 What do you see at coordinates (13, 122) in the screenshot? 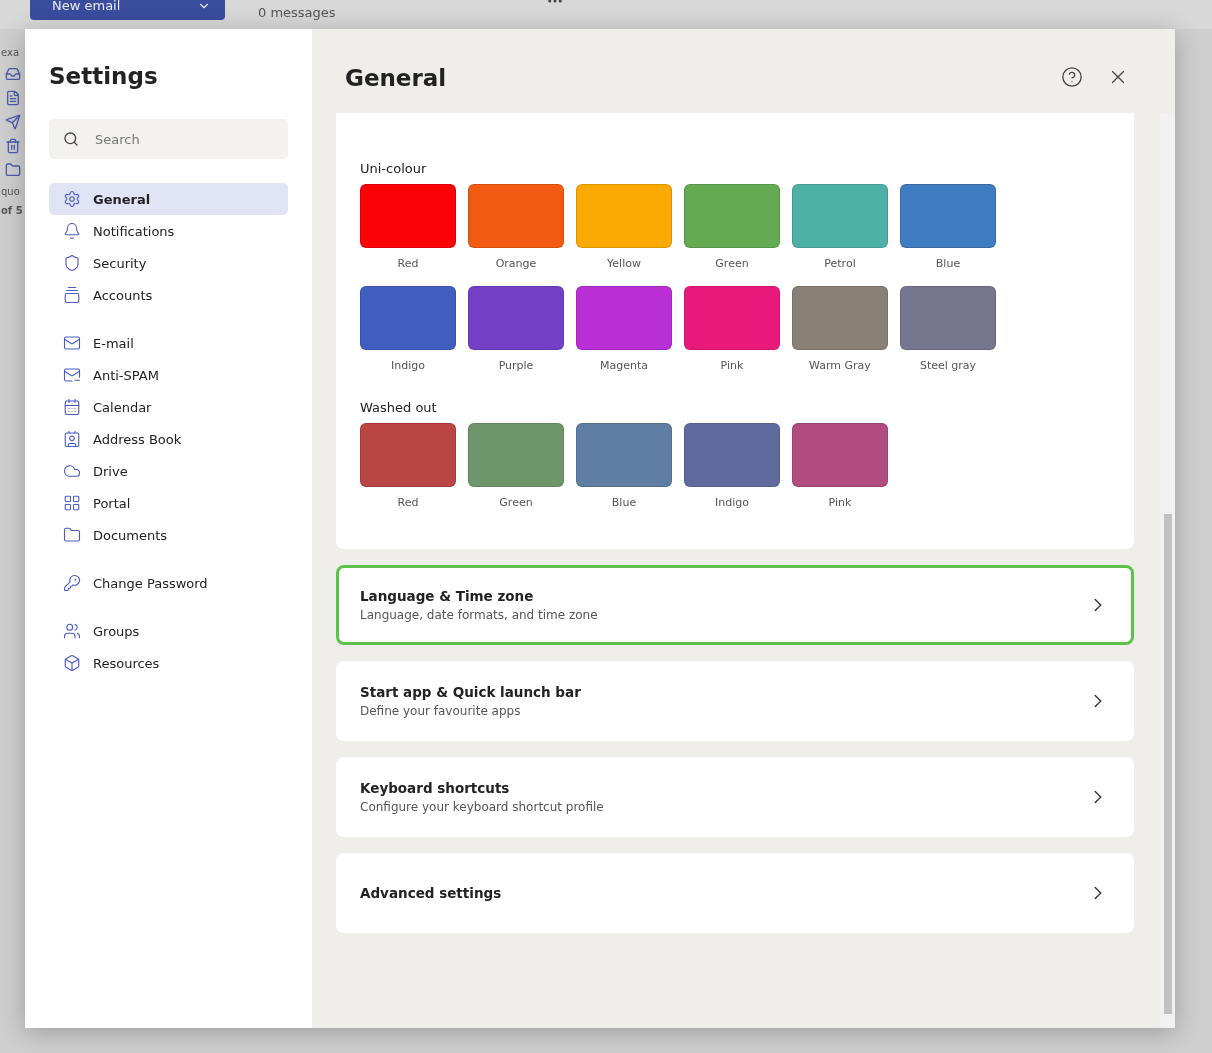
I see `send-icon` at bounding box center [13, 122].